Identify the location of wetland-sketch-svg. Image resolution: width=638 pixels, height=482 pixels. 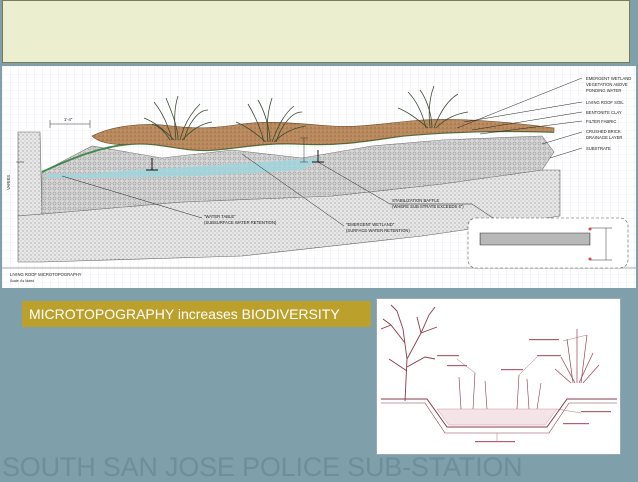
(498, 373).